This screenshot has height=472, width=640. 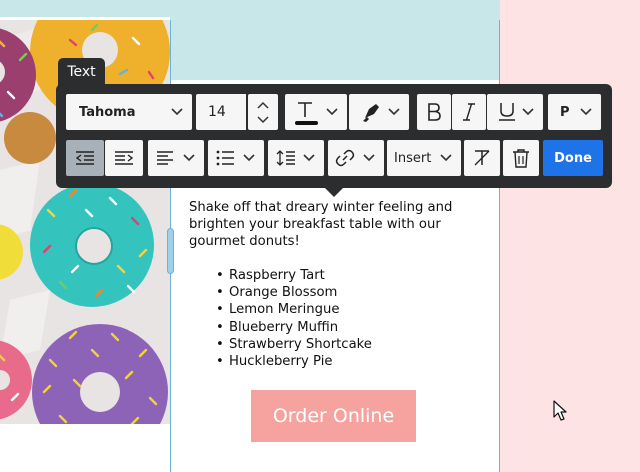 What do you see at coordinates (165, 158) in the screenshot?
I see `align-left-icon` at bounding box center [165, 158].